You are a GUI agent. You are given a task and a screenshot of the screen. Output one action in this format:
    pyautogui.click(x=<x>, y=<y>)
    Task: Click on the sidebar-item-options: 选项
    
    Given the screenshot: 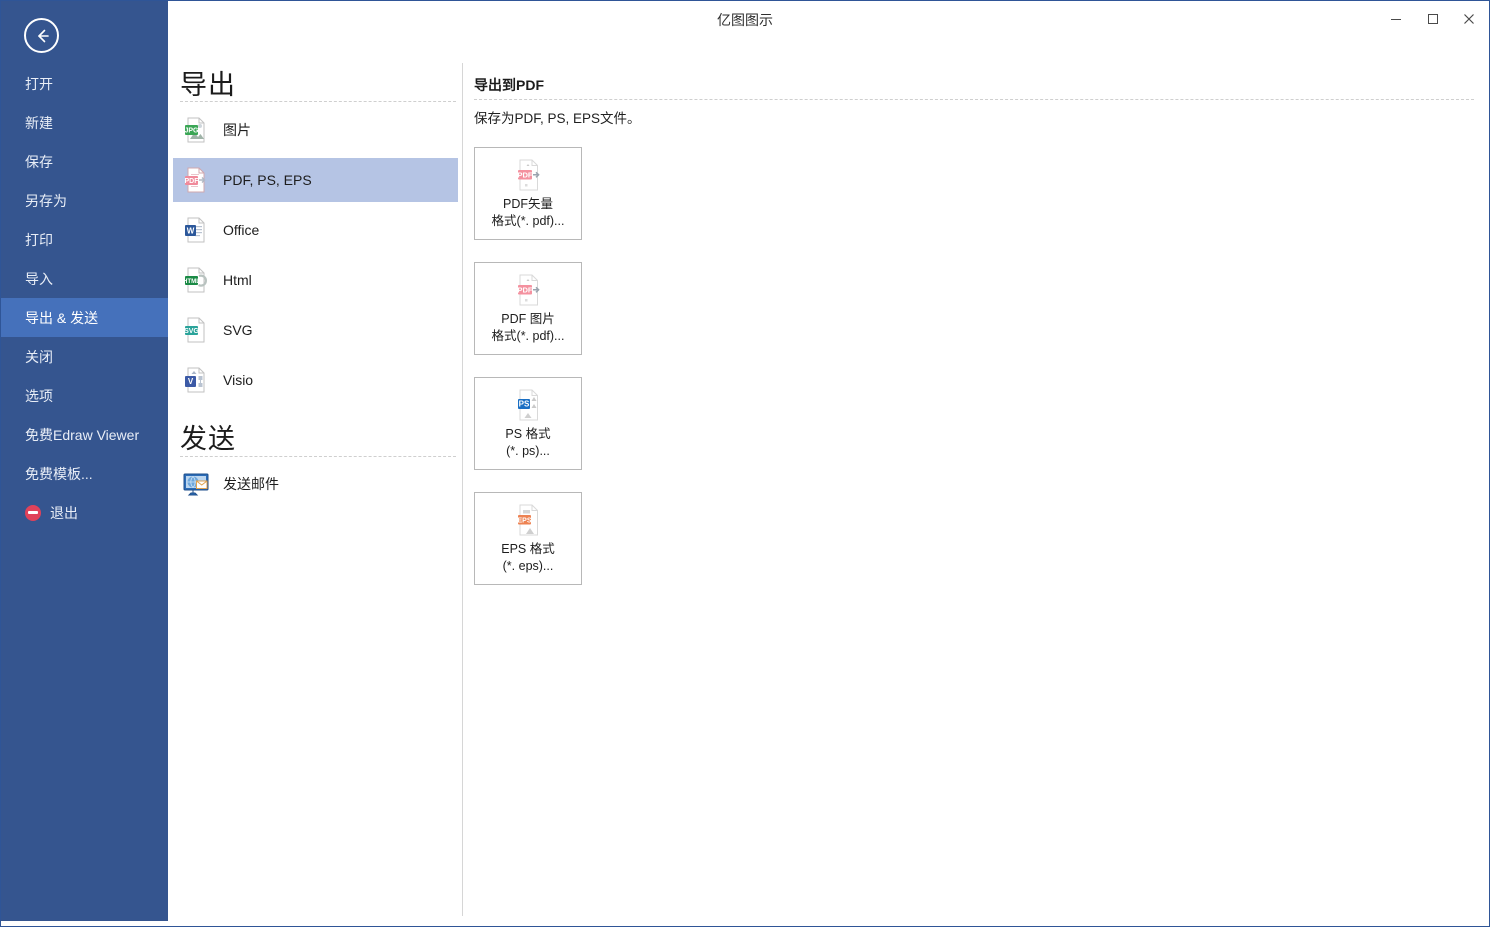 What is the action you would take?
    pyautogui.click(x=84, y=395)
    